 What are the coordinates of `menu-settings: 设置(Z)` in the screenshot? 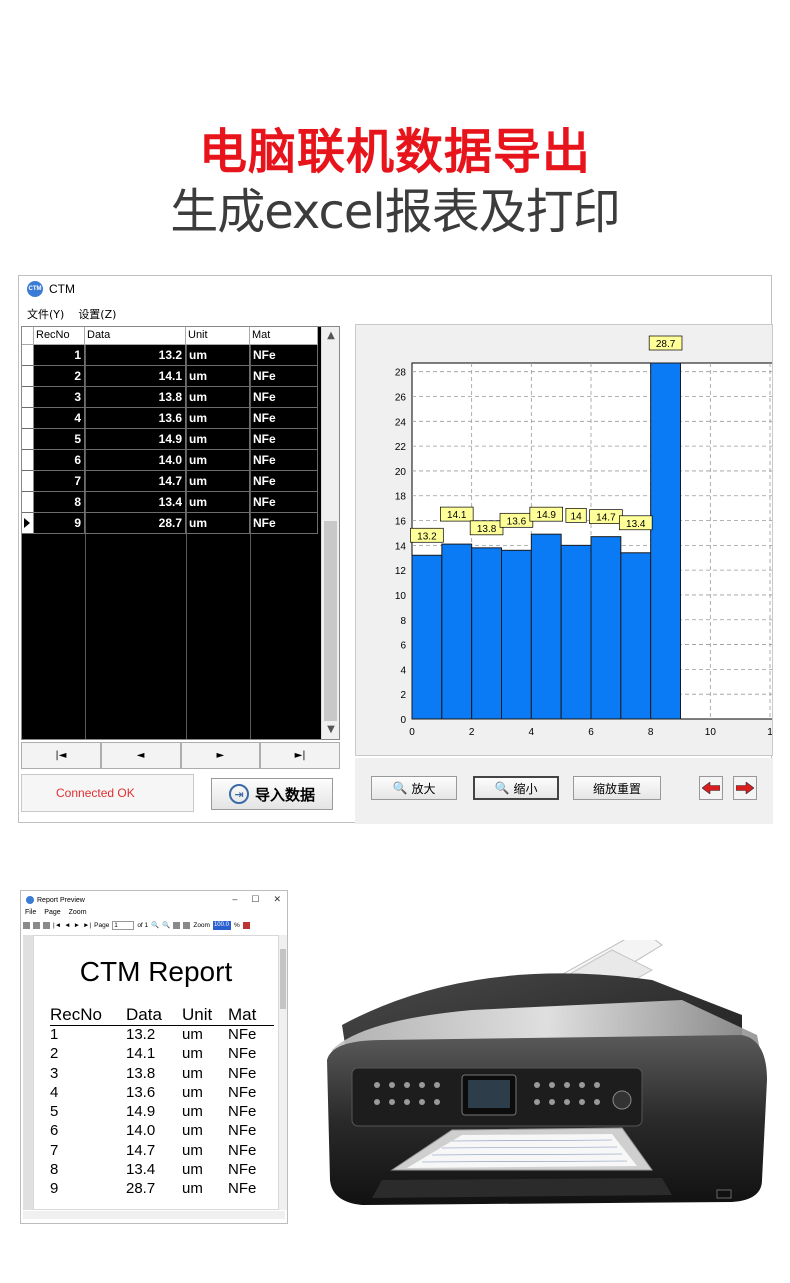 It's located at (97, 314).